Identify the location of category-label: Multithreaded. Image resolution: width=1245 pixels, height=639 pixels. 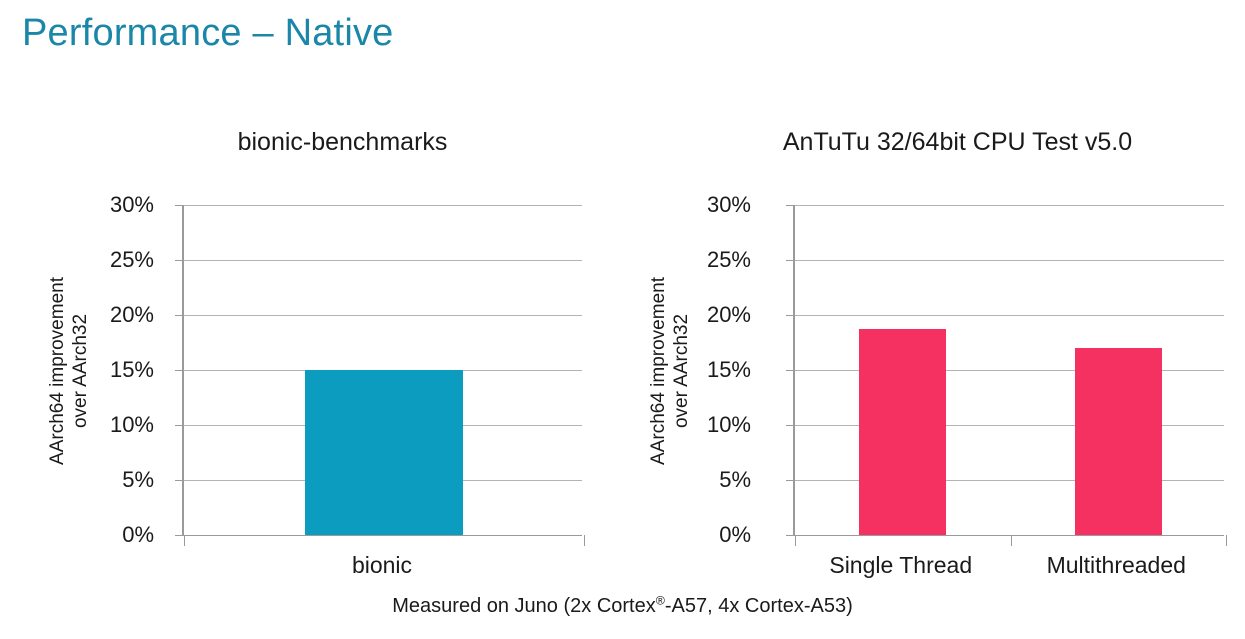
(1116, 565).